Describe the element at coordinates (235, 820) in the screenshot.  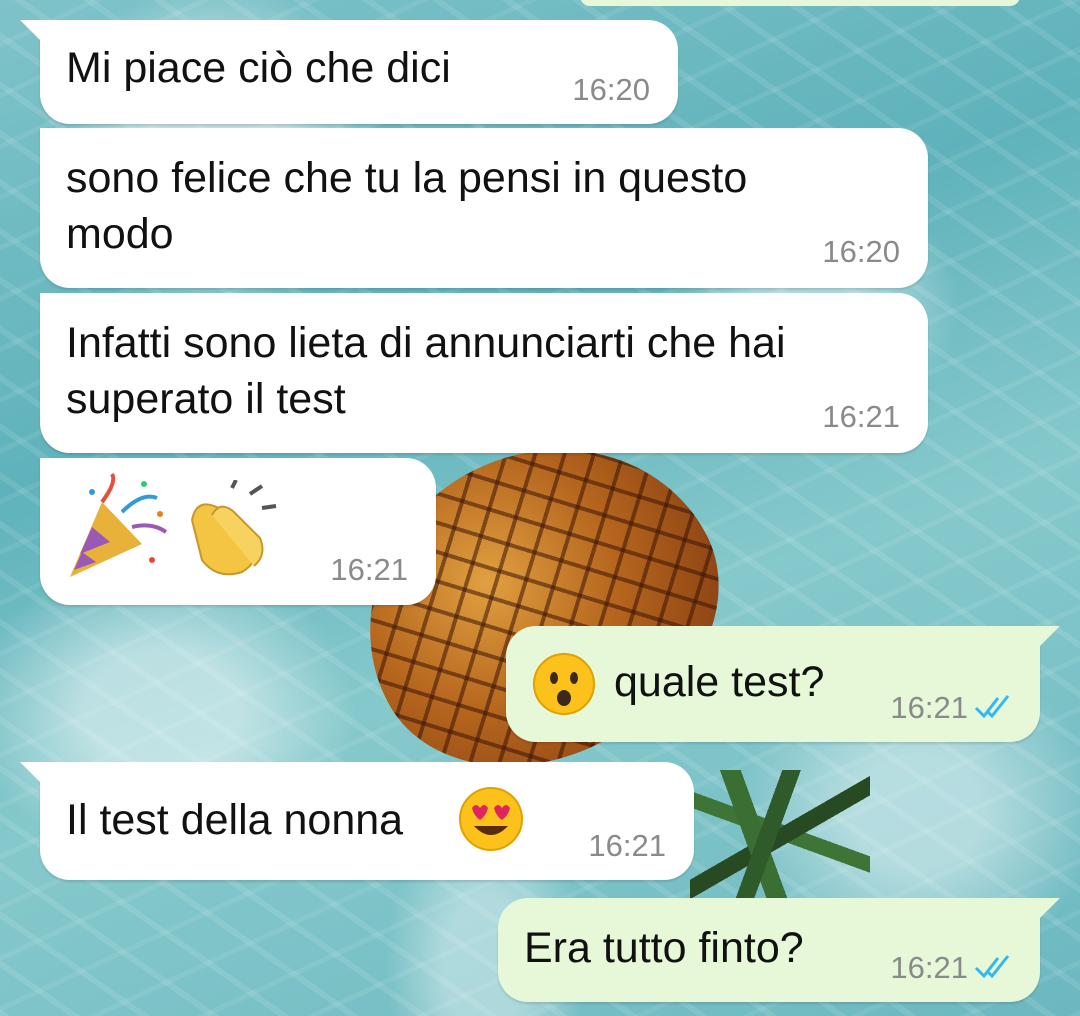
I see `message-text: Il test della nonna` at that location.